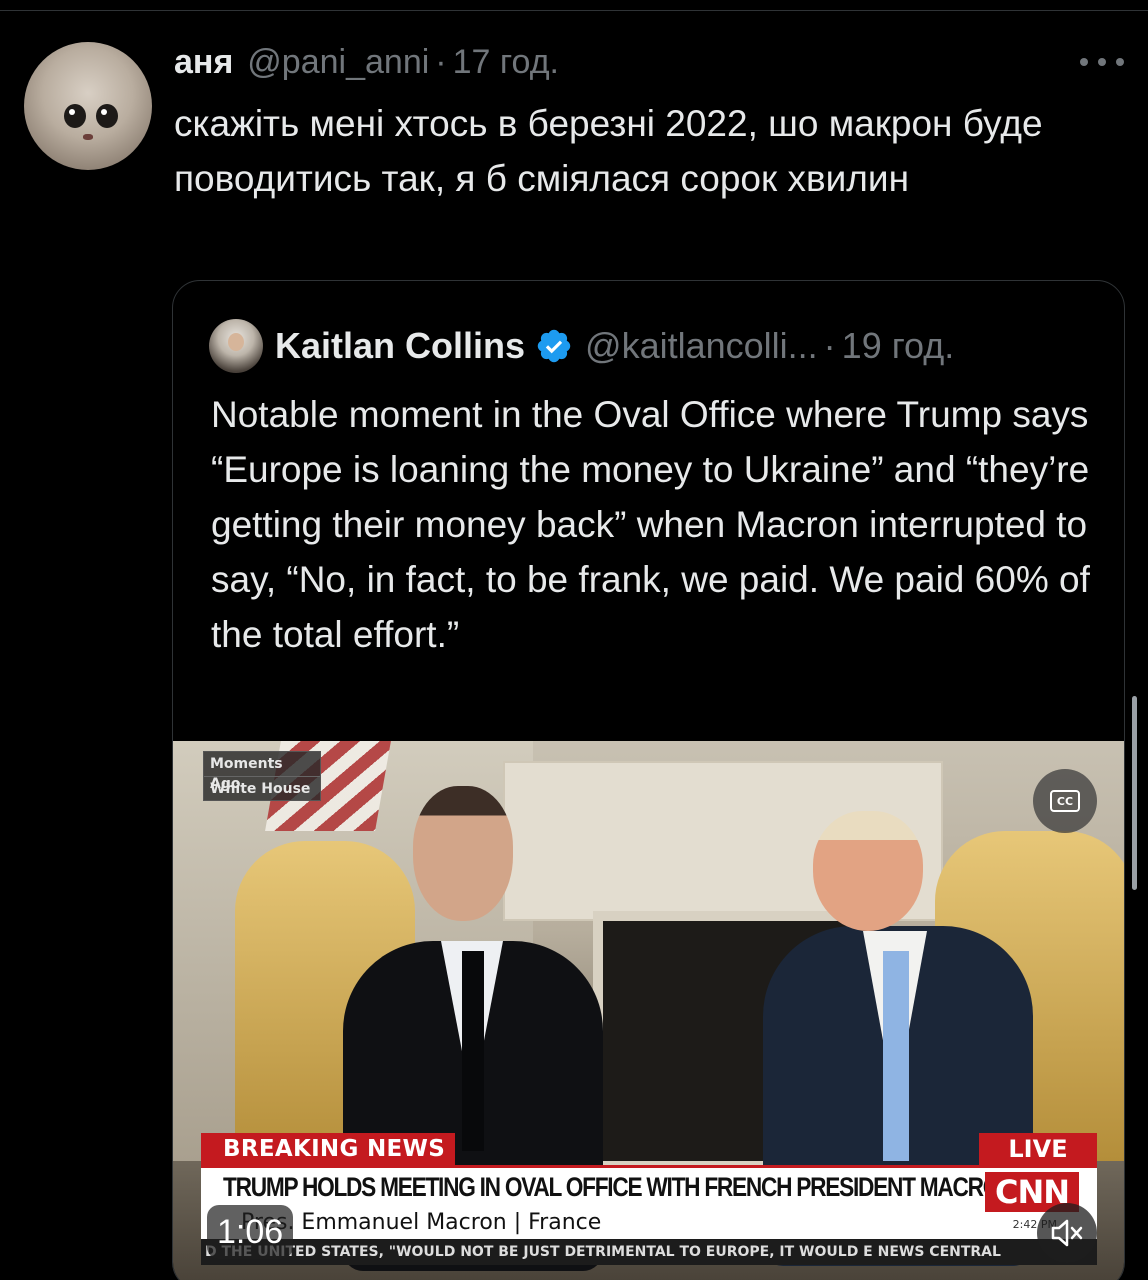 Image resolution: width=1148 pixels, height=1280 pixels. I want to click on video-timer: 1:06, so click(250, 1232).